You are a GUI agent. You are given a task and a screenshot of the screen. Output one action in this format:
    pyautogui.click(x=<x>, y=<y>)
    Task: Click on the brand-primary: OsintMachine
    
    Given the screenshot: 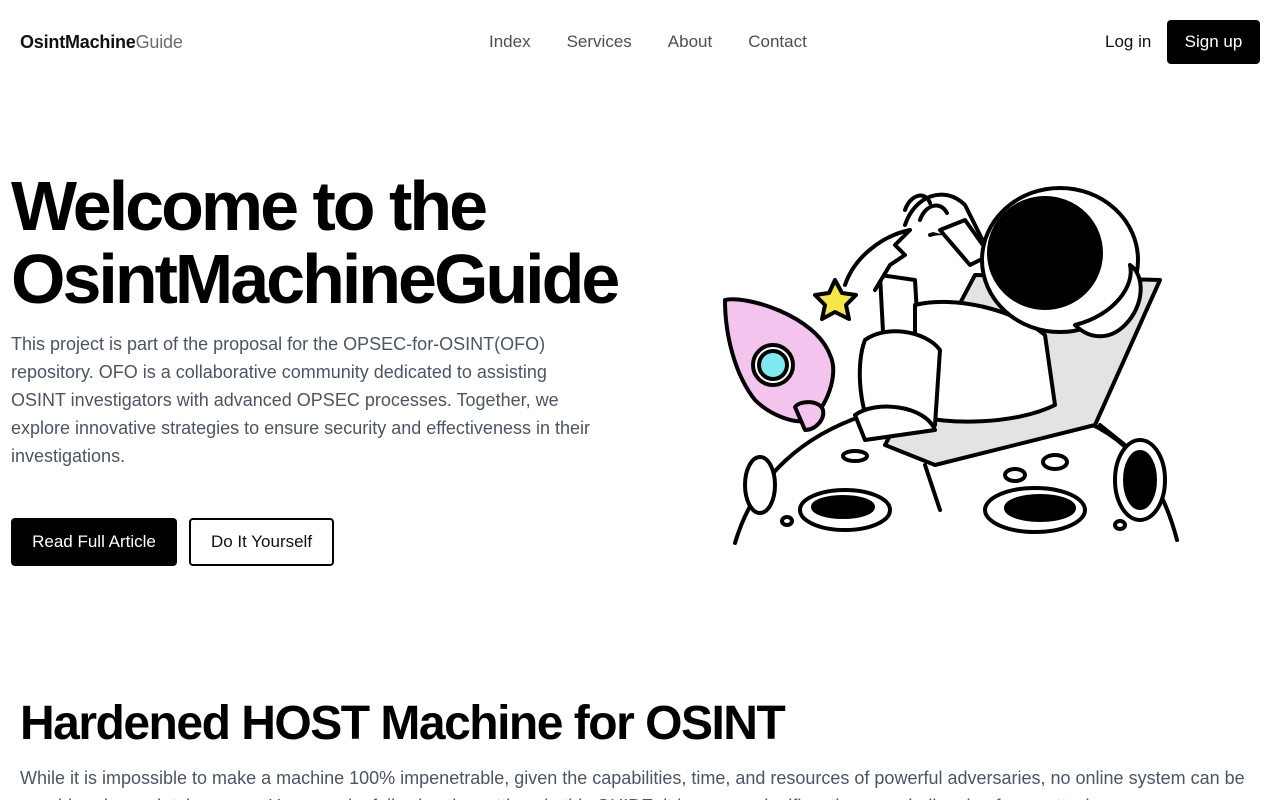 What is the action you would take?
    pyautogui.click(x=78, y=42)
    